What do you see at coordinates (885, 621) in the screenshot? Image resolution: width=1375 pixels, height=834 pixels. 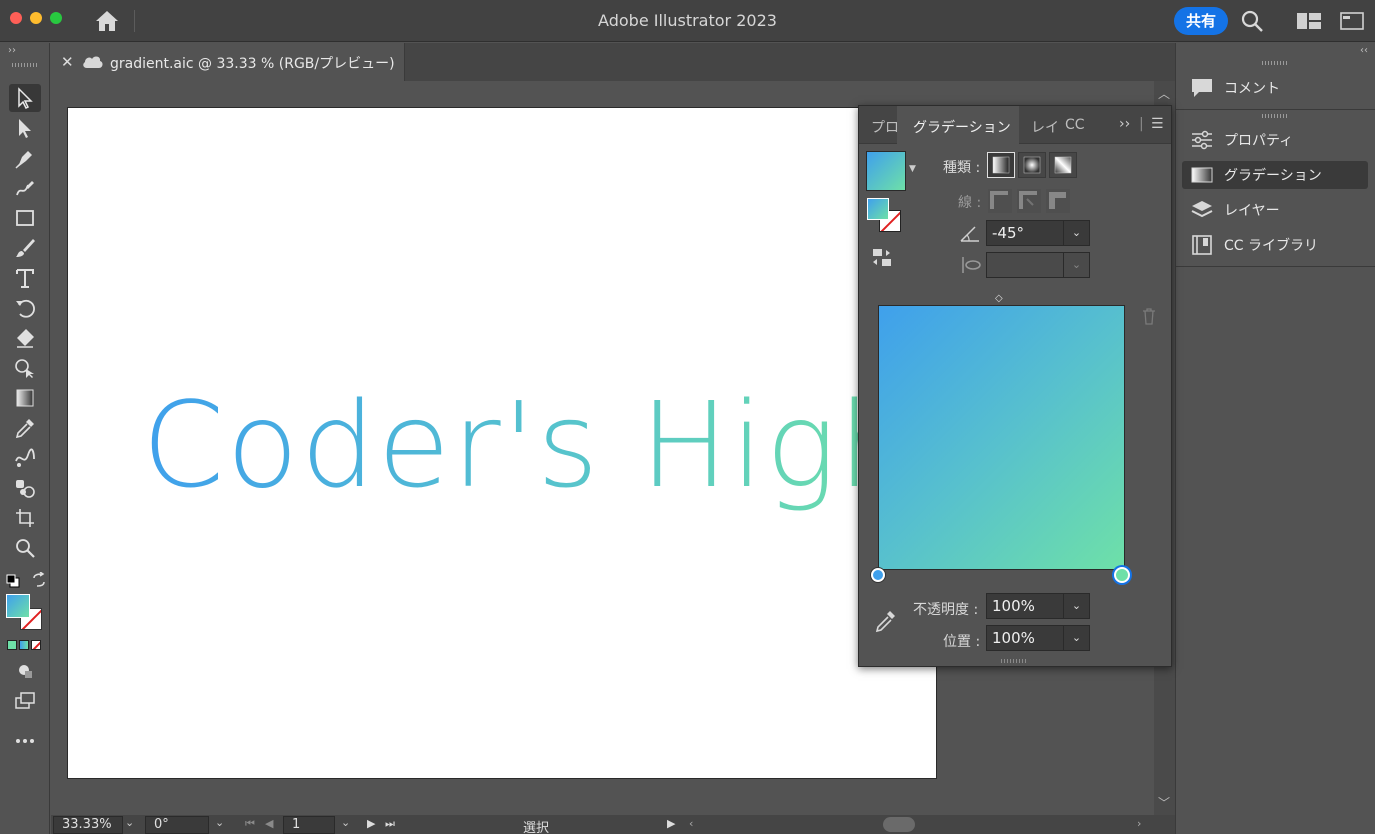 I see `eyedropper-icon` at bounding box center [885, 621].